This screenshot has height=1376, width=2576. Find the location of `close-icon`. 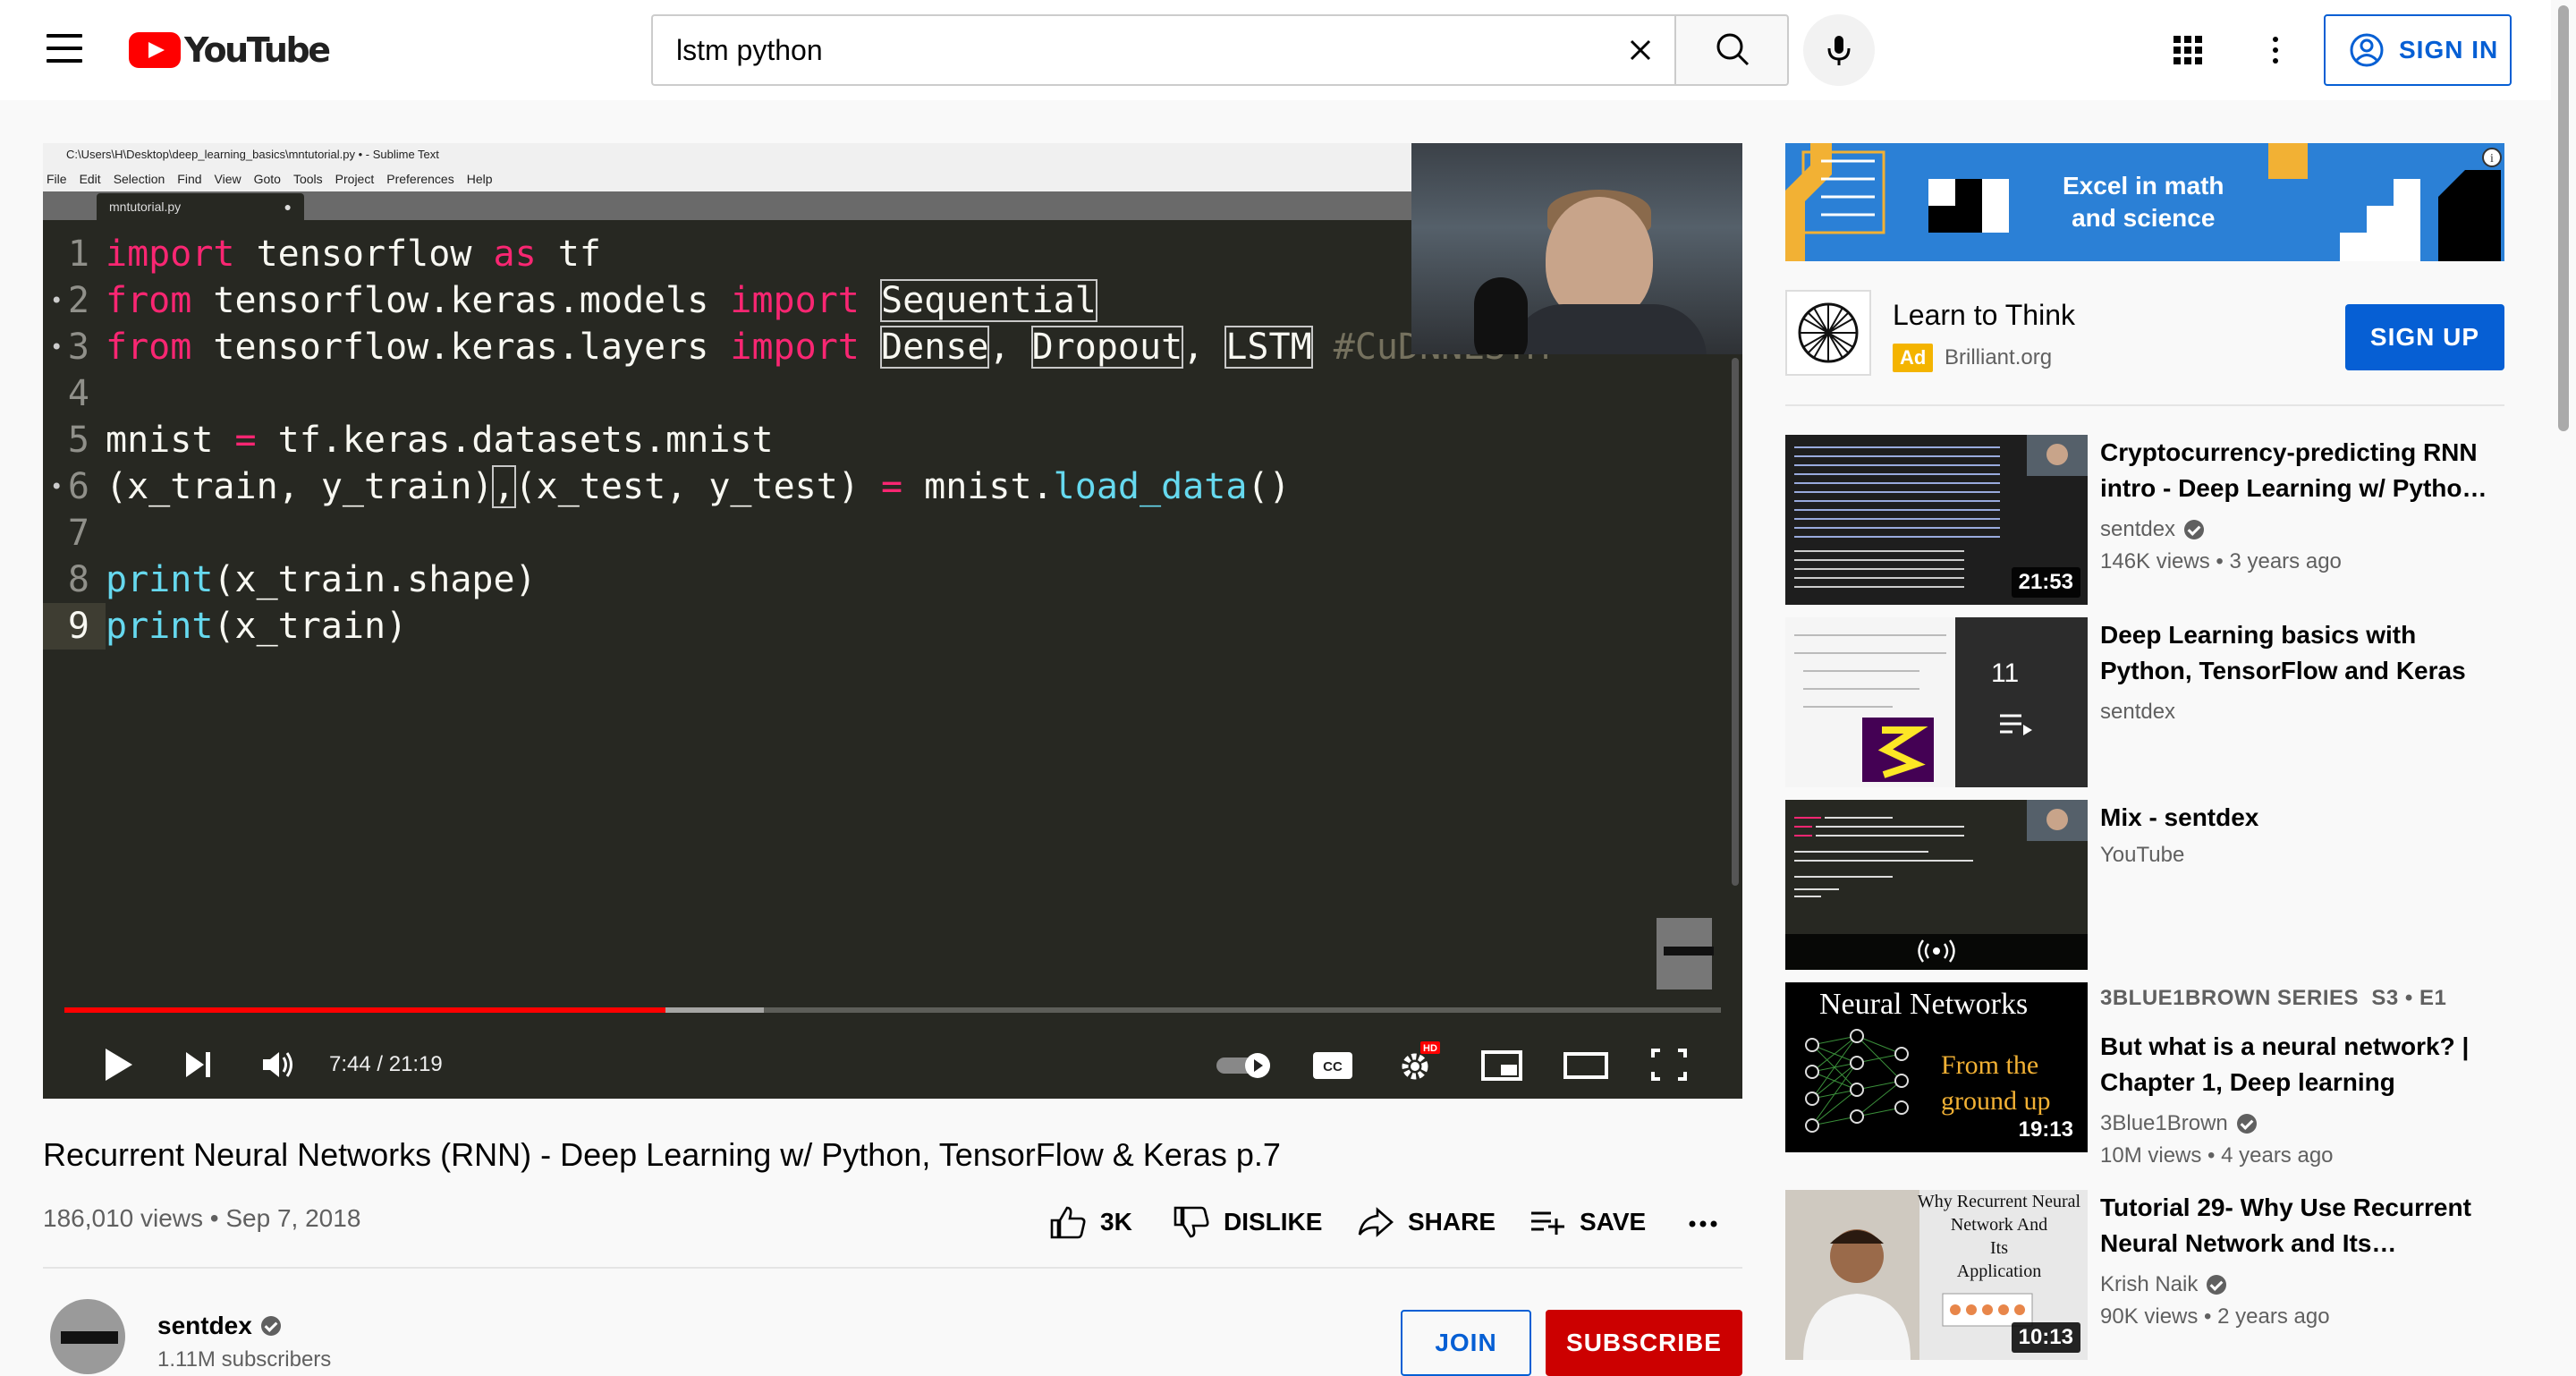

close-icon is located at coordinates (1640, 50).